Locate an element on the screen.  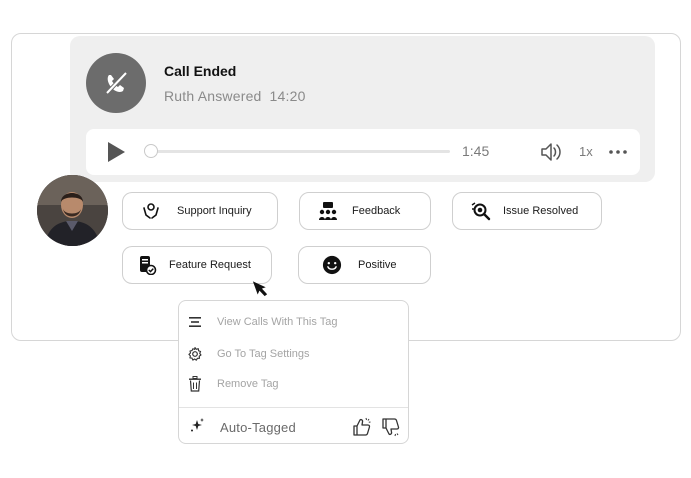
tag-feedback: Feedback is located at coordinates (365, 211).